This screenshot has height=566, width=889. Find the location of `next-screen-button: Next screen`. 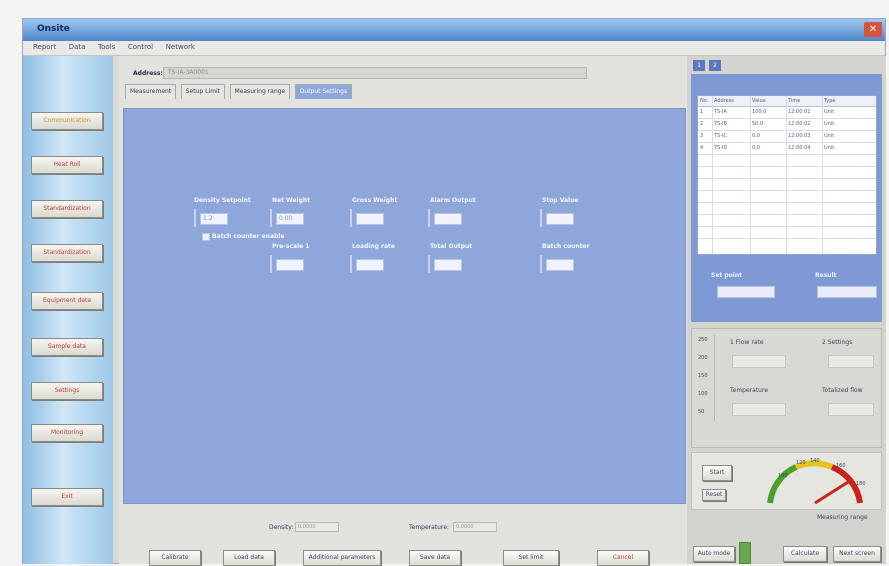

next-screen-button: Next screen is located at coordinates (857, 554).